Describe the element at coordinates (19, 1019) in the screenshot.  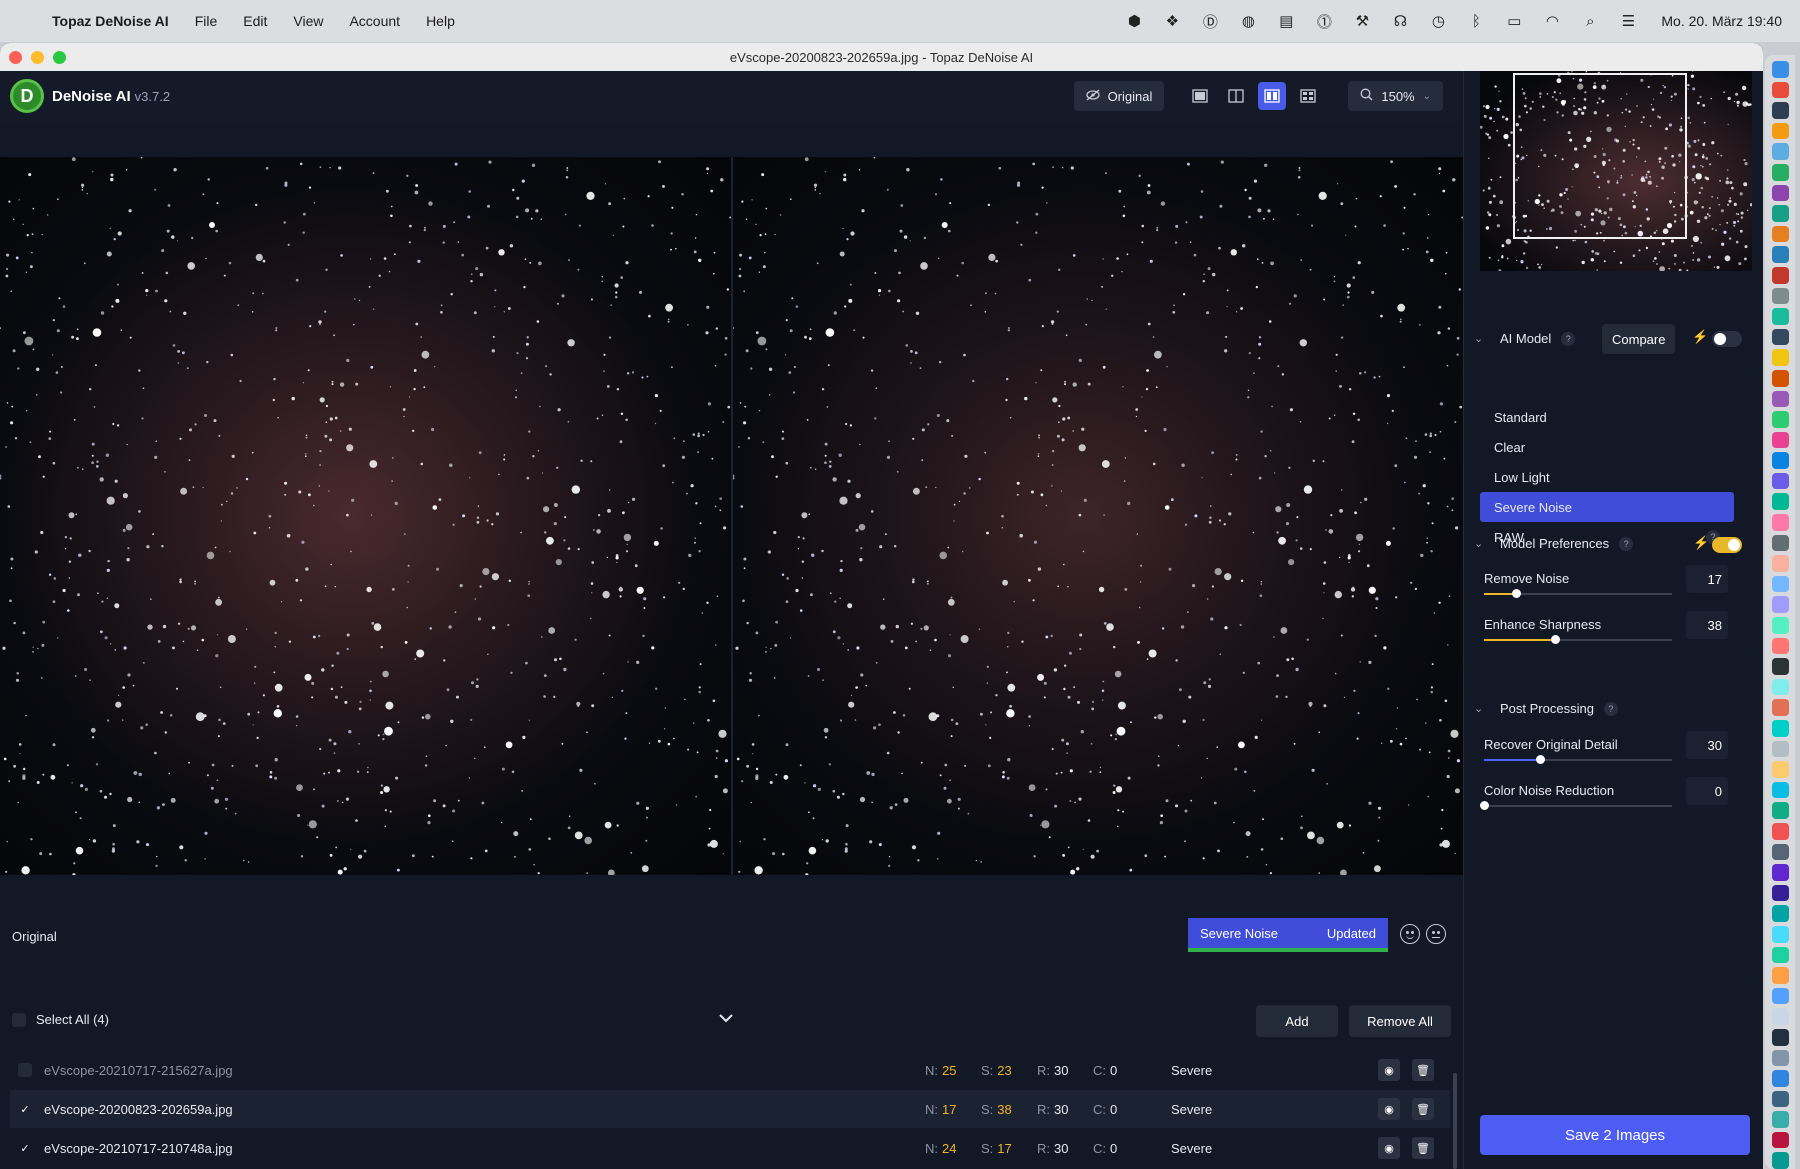
I see `select-all-checkbox` at that location.